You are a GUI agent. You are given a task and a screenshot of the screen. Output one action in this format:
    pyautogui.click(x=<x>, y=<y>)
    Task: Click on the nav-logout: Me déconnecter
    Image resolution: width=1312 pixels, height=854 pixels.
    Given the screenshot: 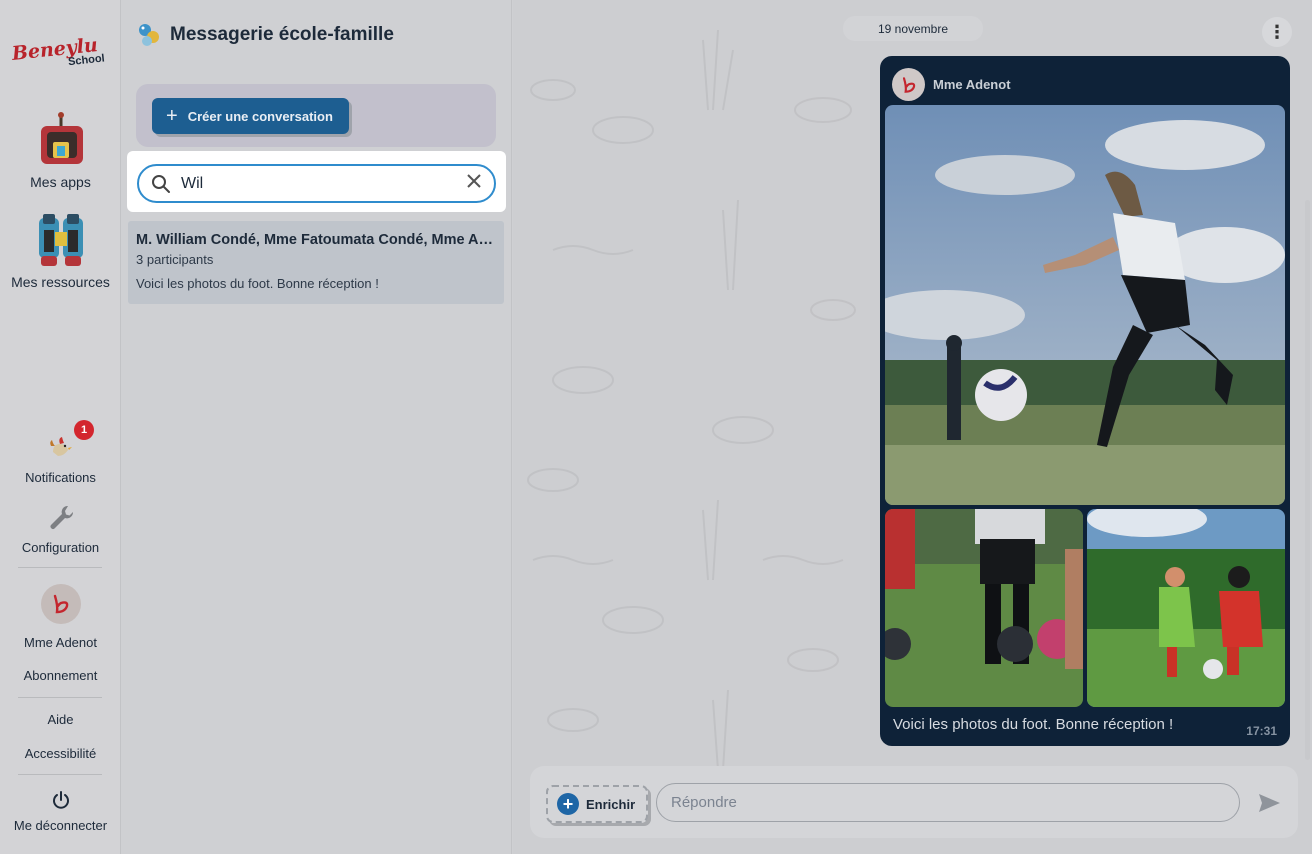 What is the action you would take?
    pyautogui.click(x=60, y=811)
    